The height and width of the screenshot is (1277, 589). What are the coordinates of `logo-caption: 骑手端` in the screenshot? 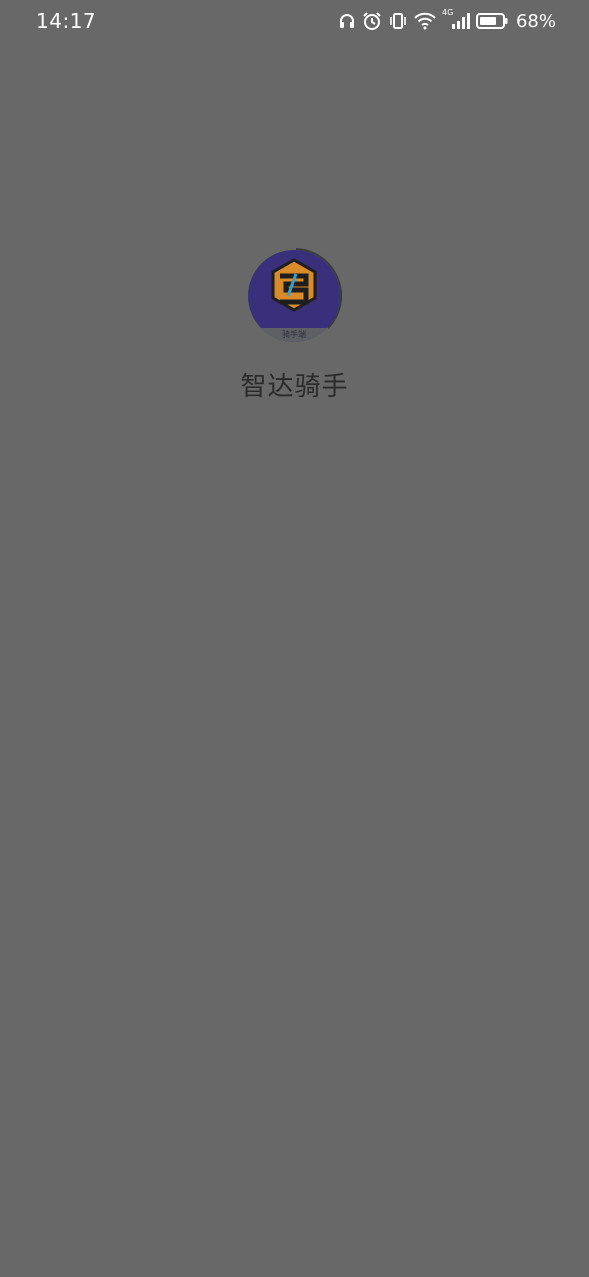 It's located at (294, 334).